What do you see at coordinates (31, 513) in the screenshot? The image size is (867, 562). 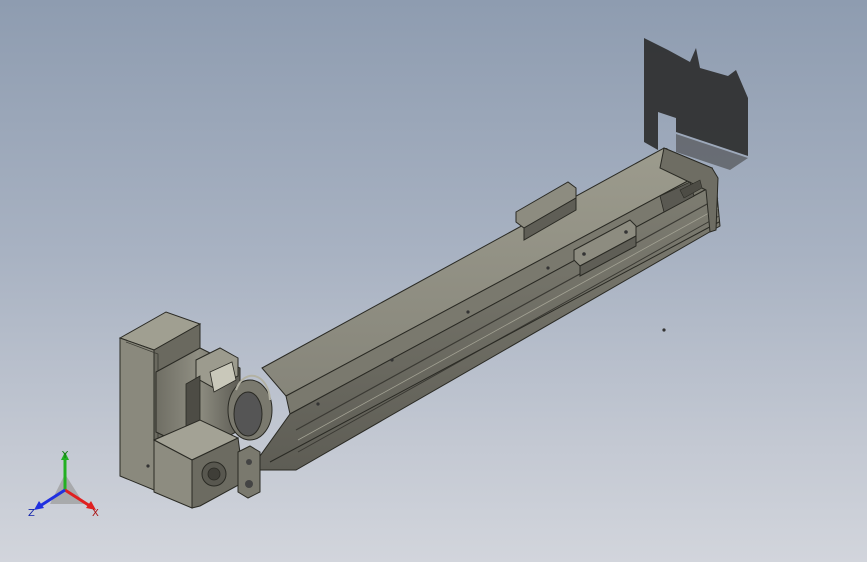 I see `z-axis-label: Z` at bounding box center [31, 513].